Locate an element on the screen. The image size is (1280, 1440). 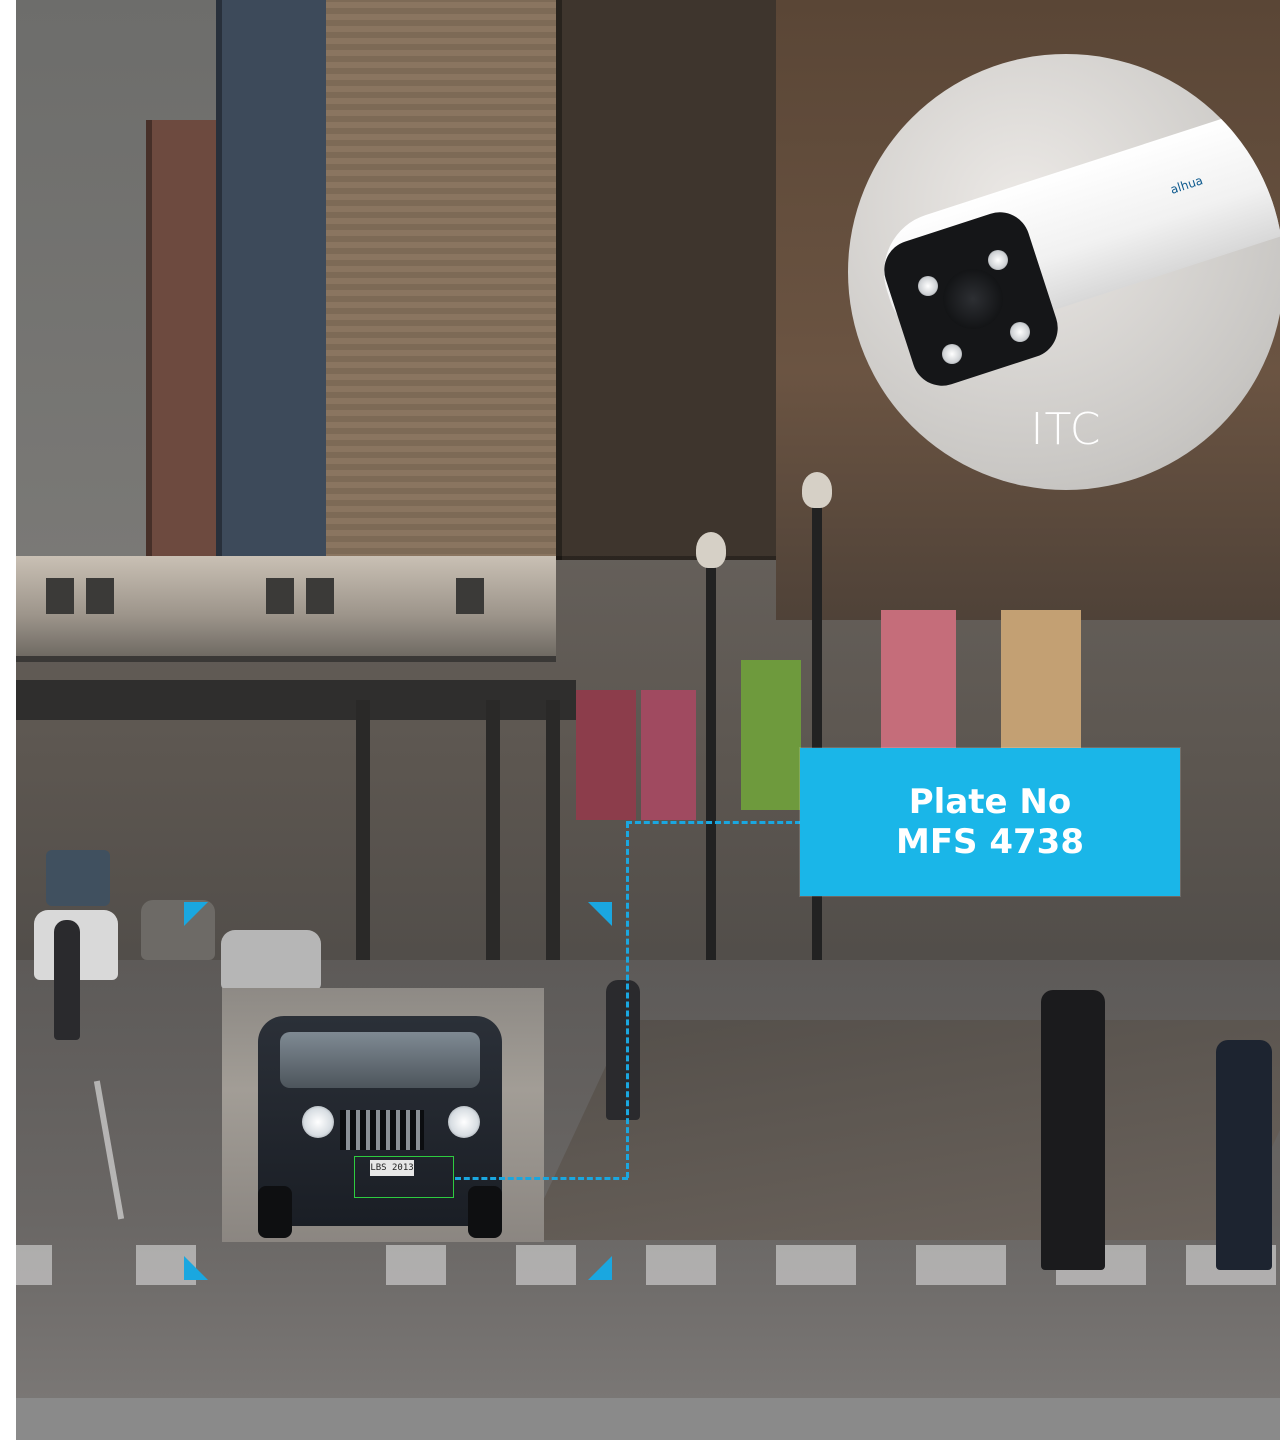
plate-detection-box is located at coordinates (404, 1177).